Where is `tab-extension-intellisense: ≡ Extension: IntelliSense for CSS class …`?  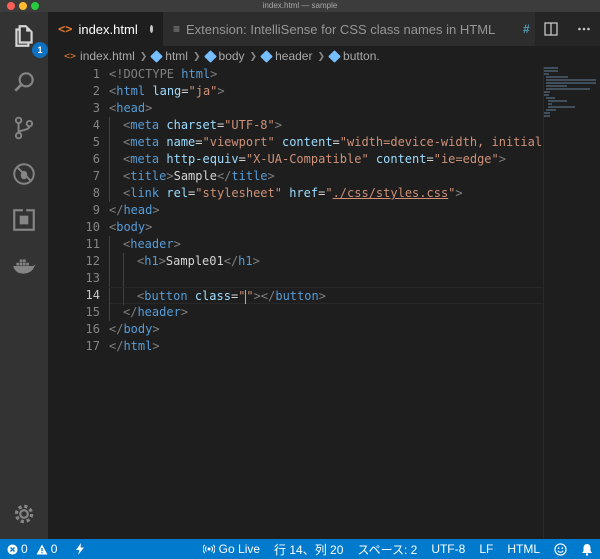 tab-extension-intellisense: ≡ Extension: IntelliSense for CSS class … is located at coordinates (338, 29).